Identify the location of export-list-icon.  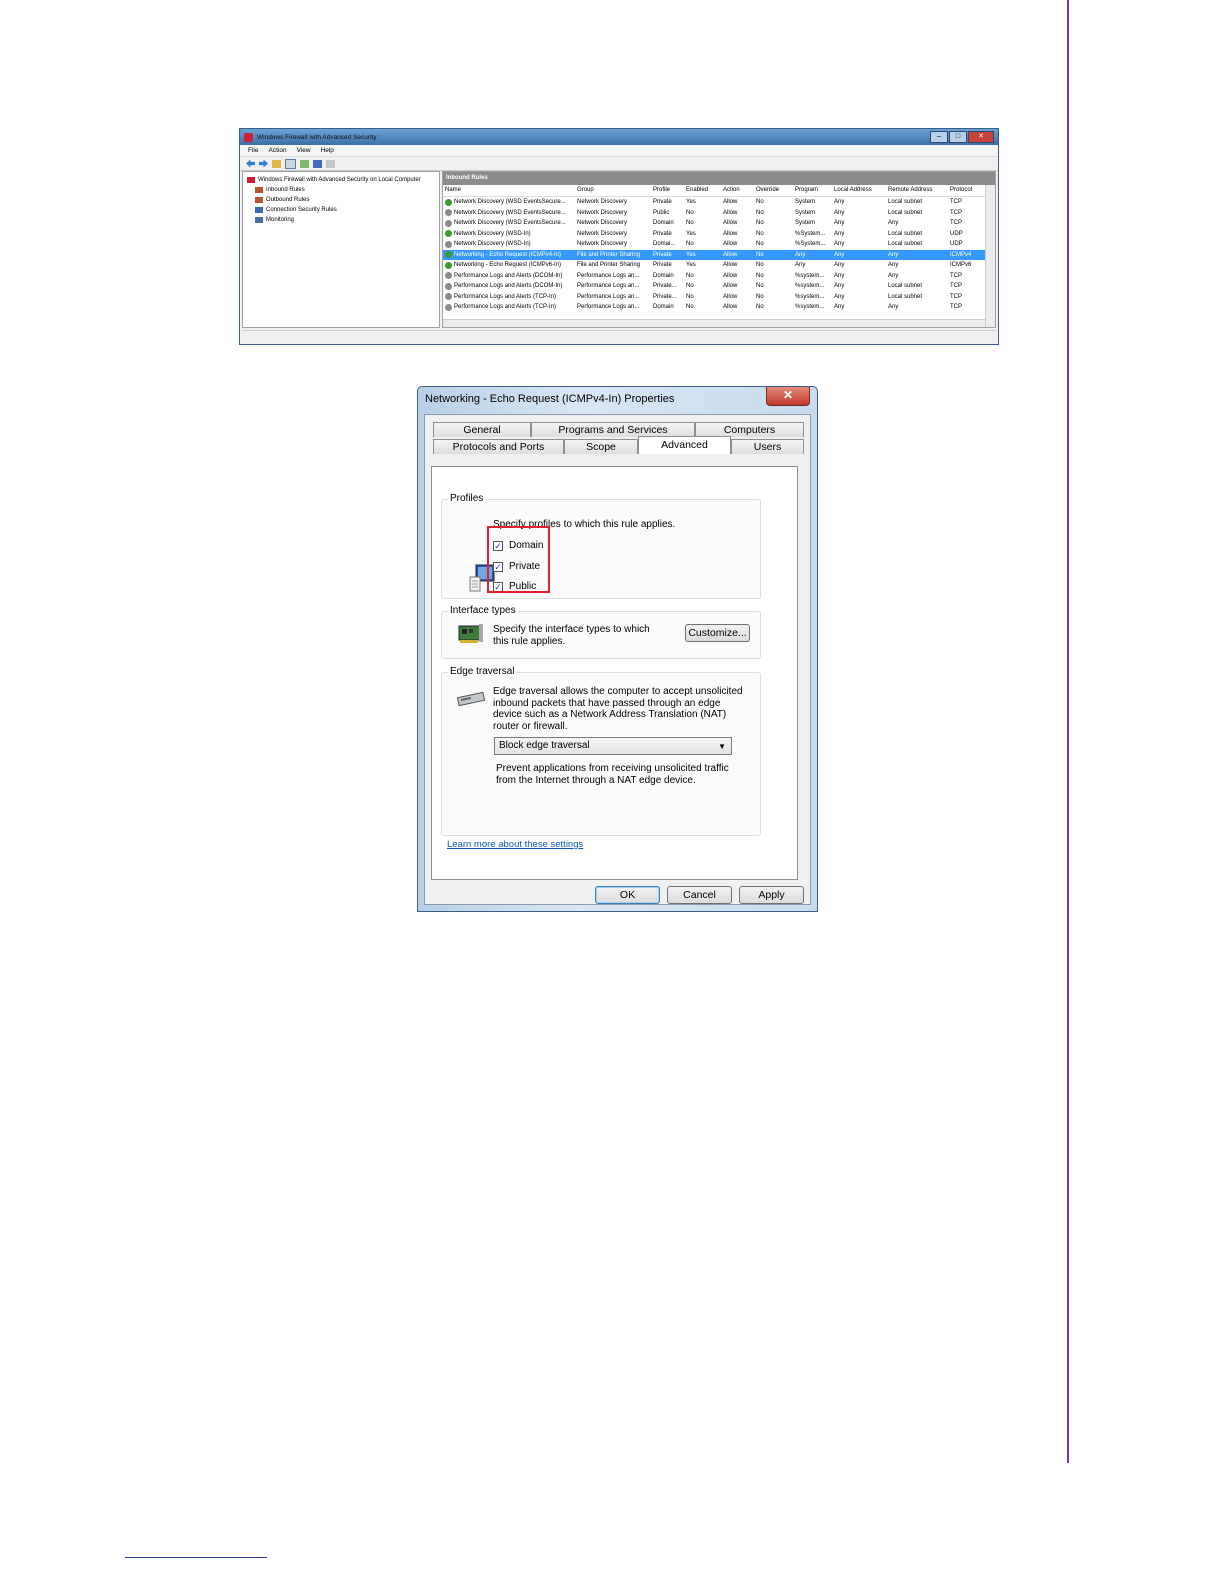
(304, 163).